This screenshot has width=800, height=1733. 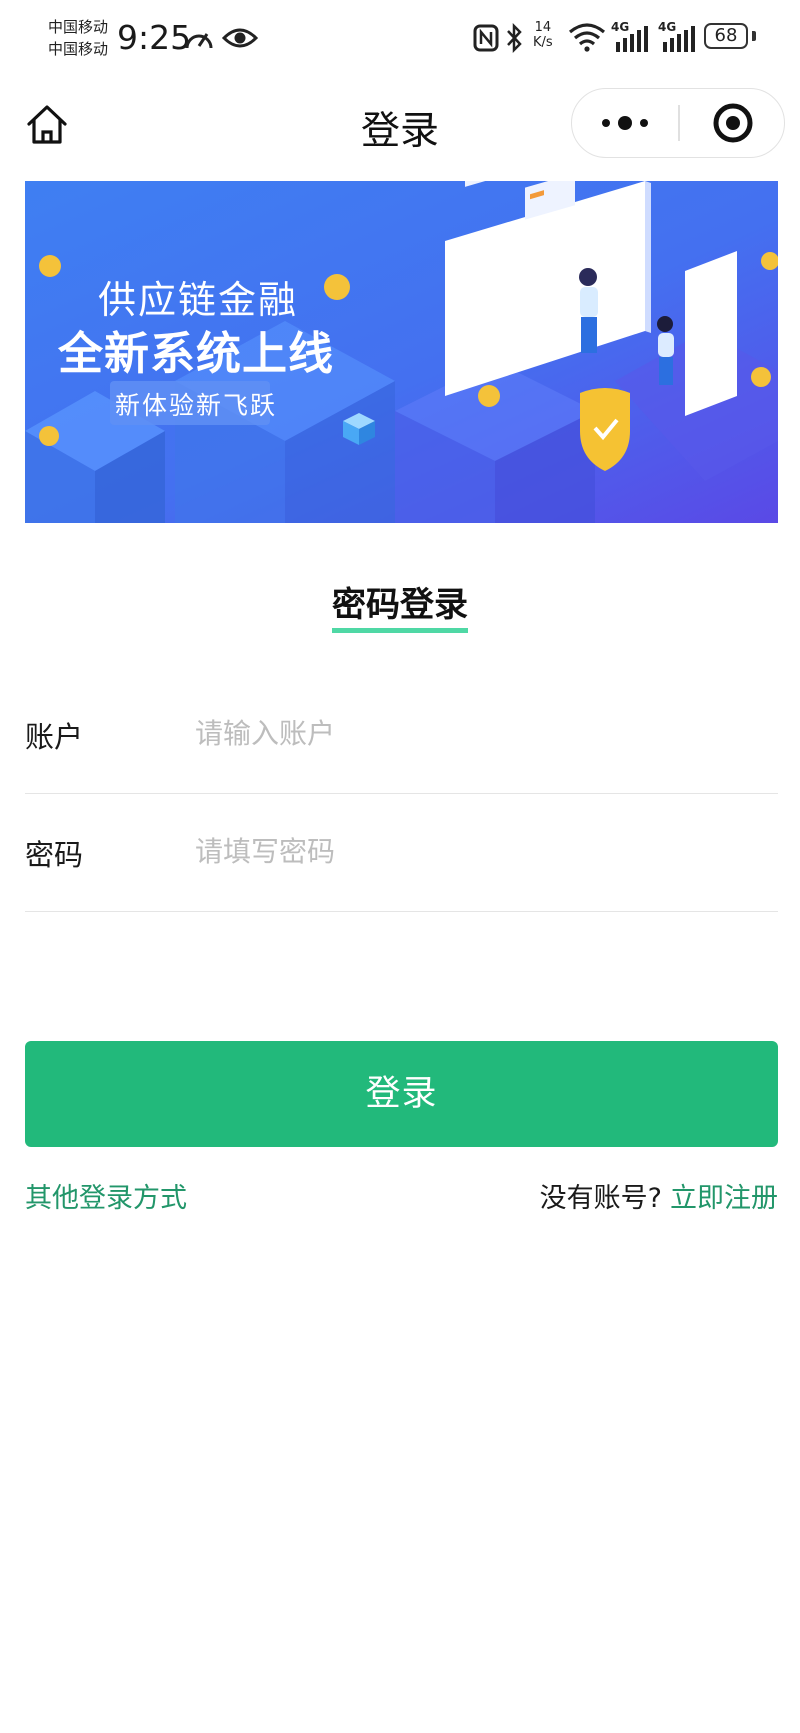 I want to click on net-speed: 14 K/s, so click(x=543, y=35).